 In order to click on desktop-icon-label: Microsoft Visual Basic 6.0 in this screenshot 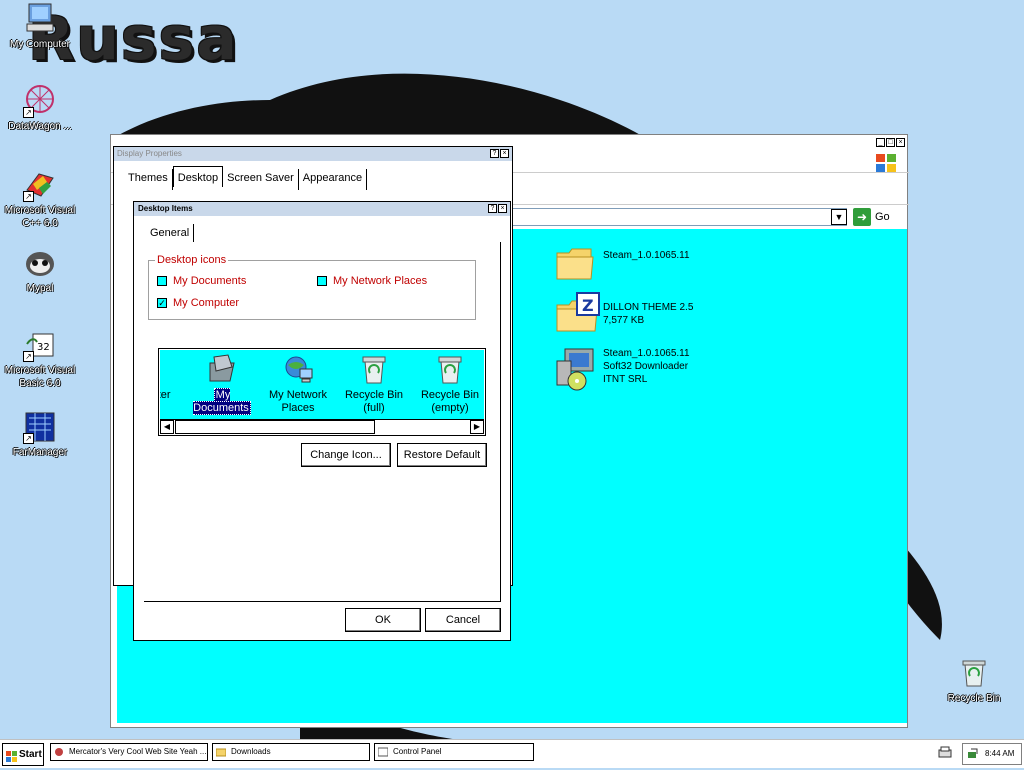, I will do `click(40, 377)`.